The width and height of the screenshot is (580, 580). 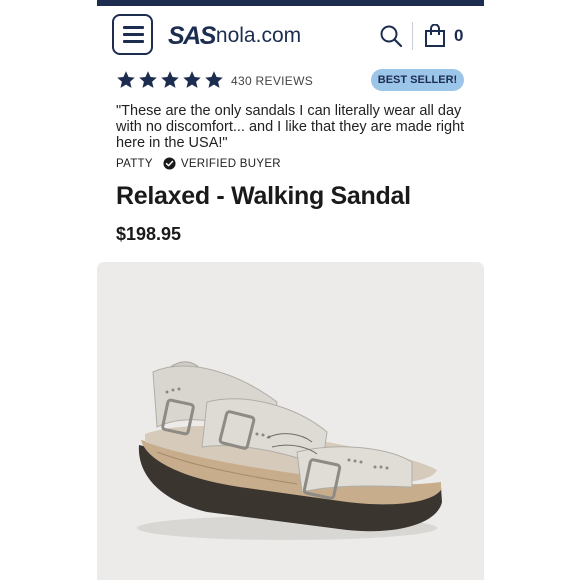 I want to click on best-seller-badge: BEST SELLER!, so click(x=417, y=80).